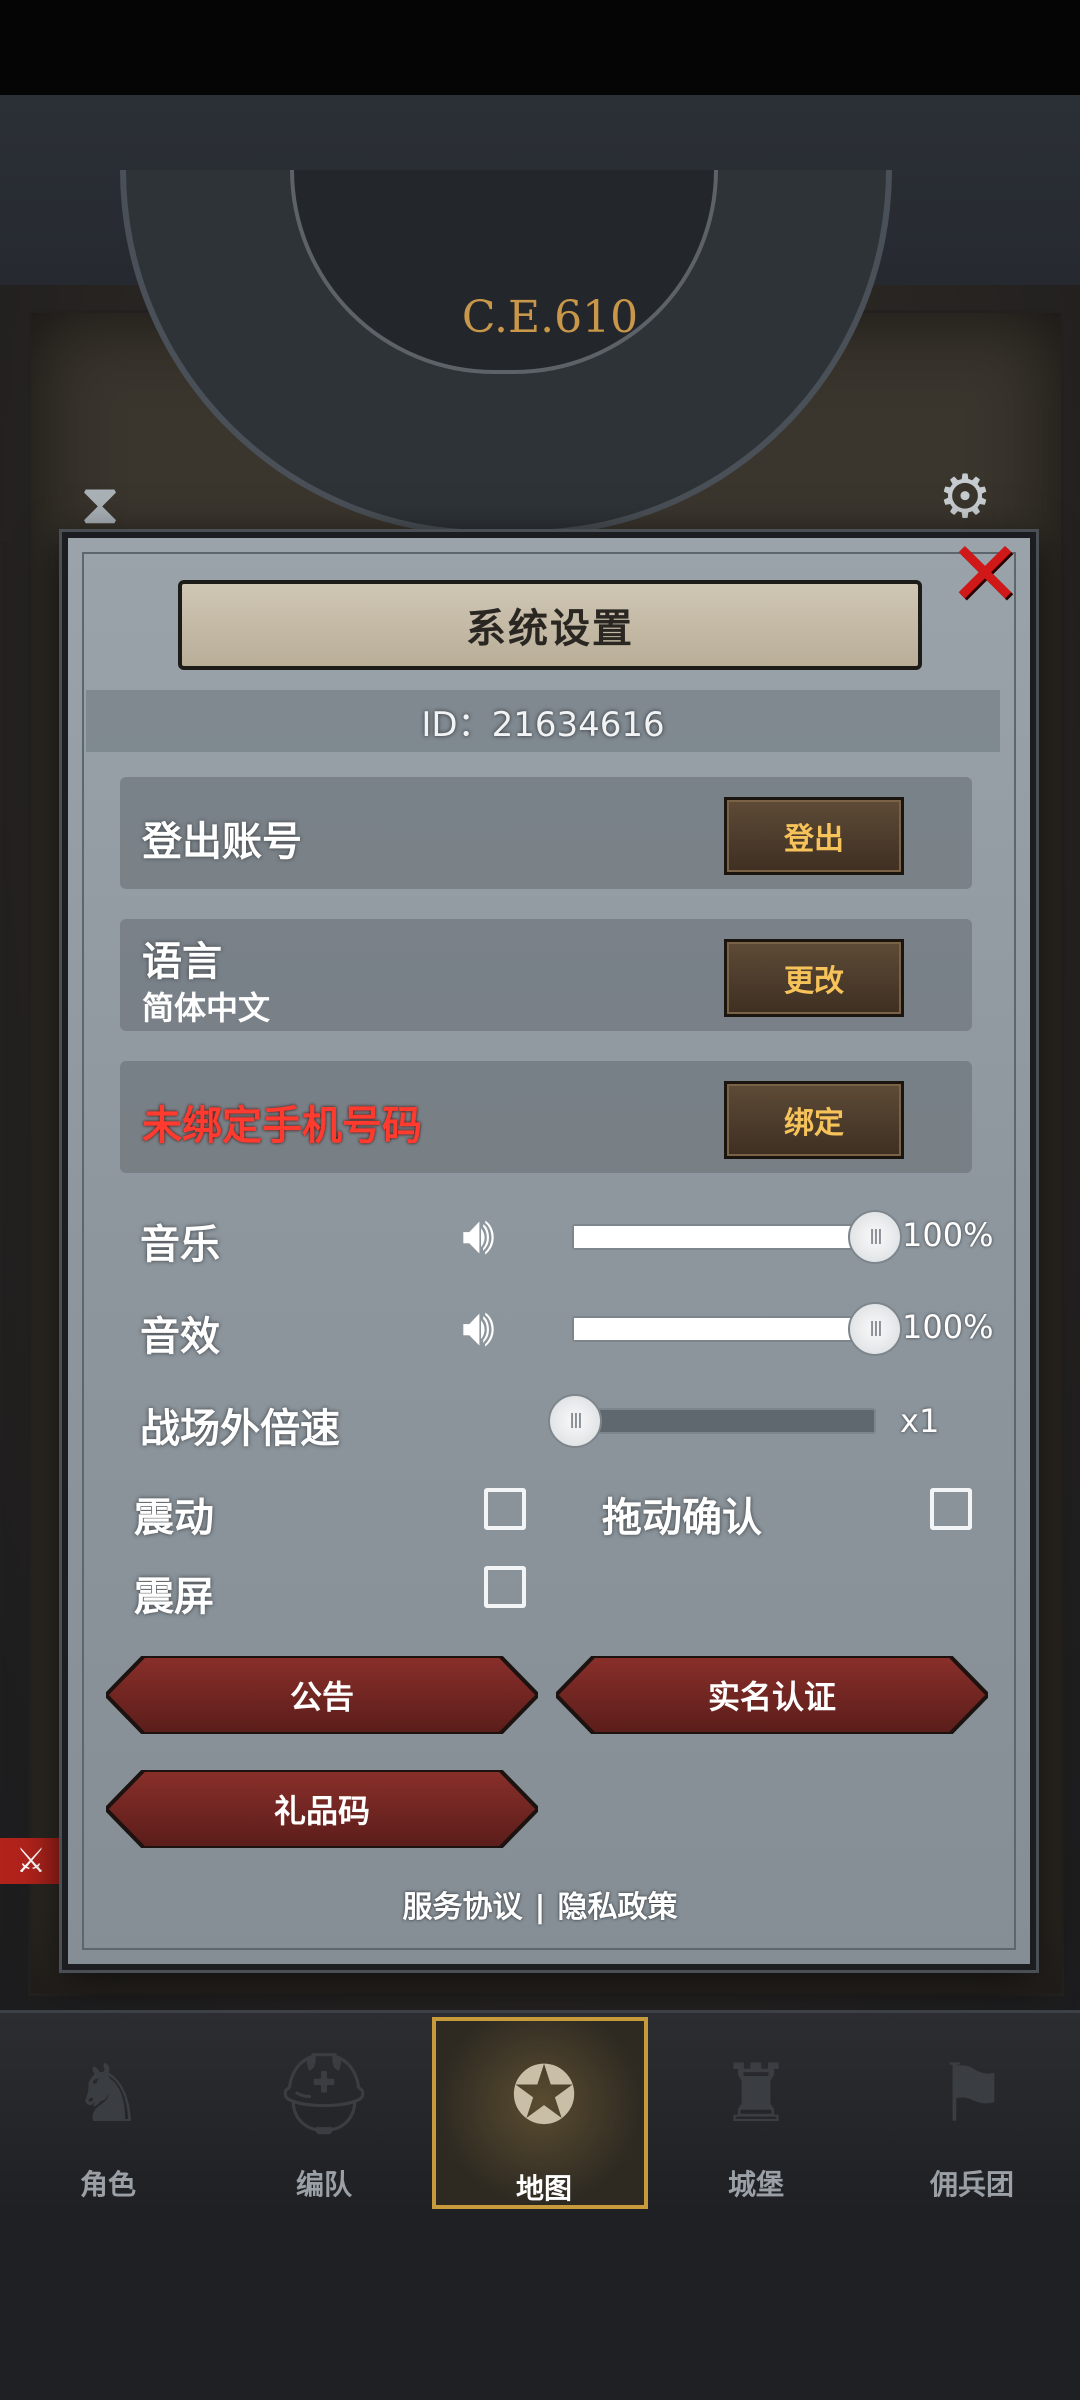  I want to click on language-row: 语言 简体中文 更改, so click(546, 975).